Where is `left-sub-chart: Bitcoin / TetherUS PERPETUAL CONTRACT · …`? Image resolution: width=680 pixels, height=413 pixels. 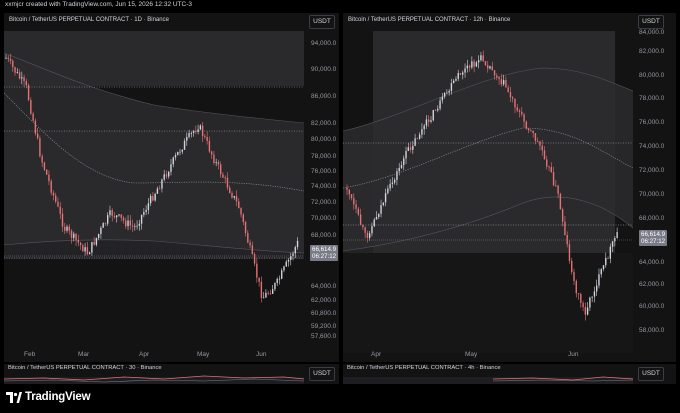
left-sub-chart: Bitcoin / TetherUS PERPETUAL CONTRACT · … is located at coordinates (171, 374).